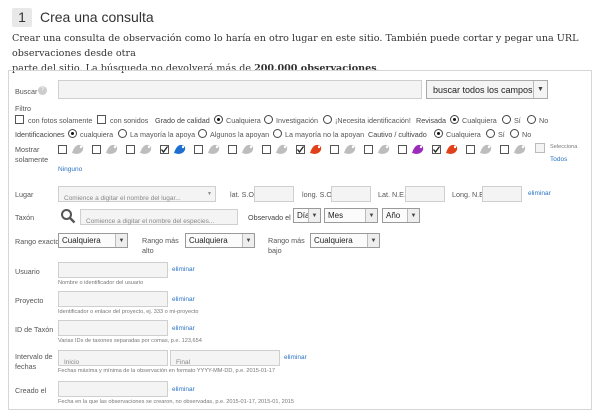 The width and height of the screenshot is (600, 415). Describe the element at coordinates (454, 119) in the screenshot. I see `reviewed-any-radio` at that location.